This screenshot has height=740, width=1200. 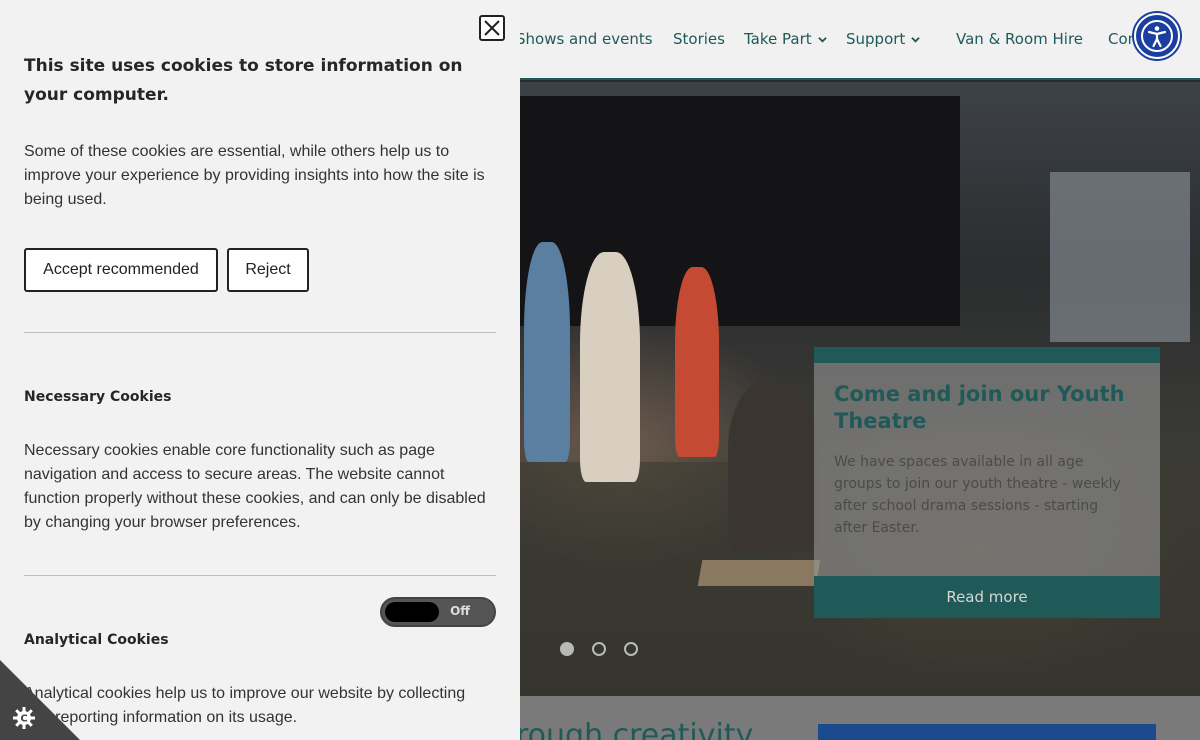 I want to click on accessibility-button, so click(x=1157, y=36).